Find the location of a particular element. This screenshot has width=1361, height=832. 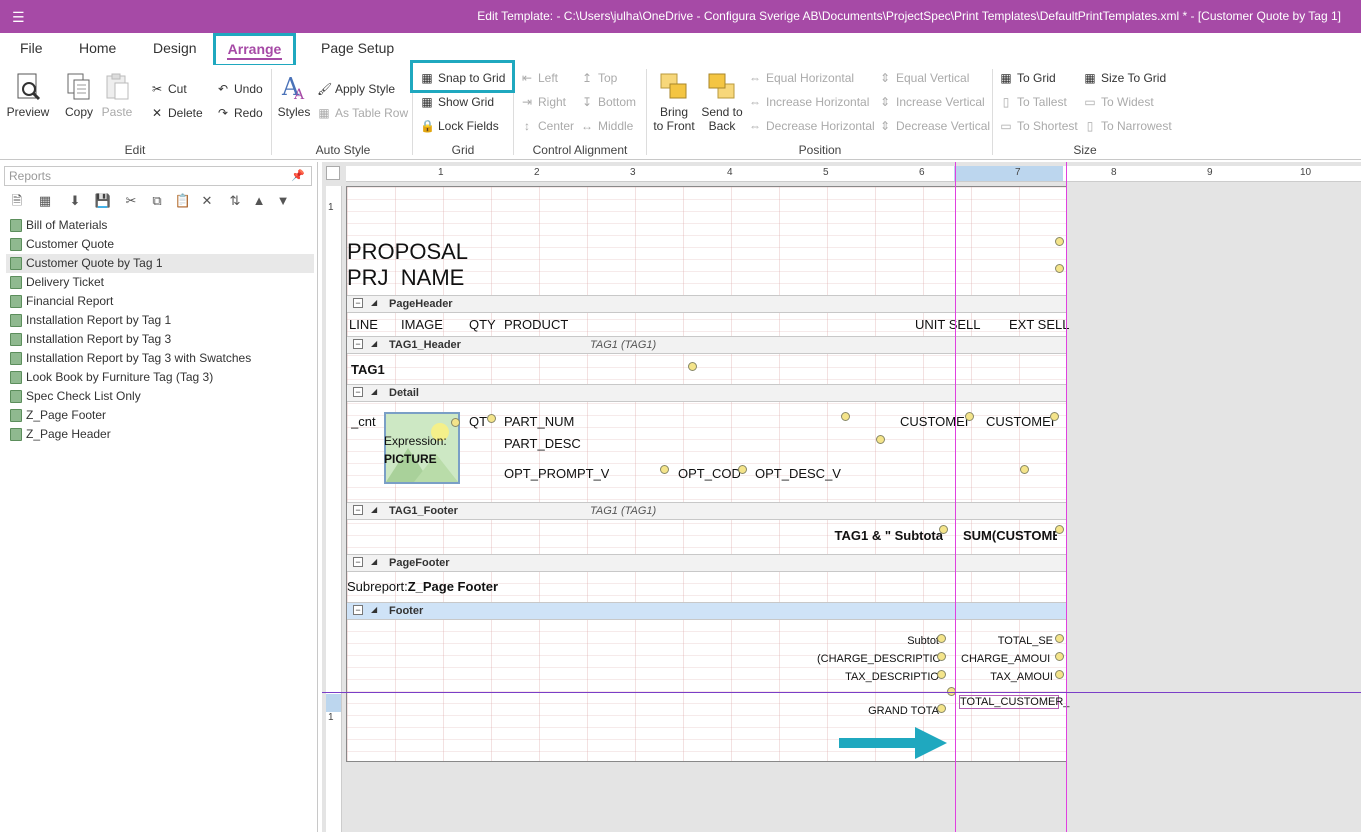

redo-button: ↷ Redo is located at coordinates (239, 113).